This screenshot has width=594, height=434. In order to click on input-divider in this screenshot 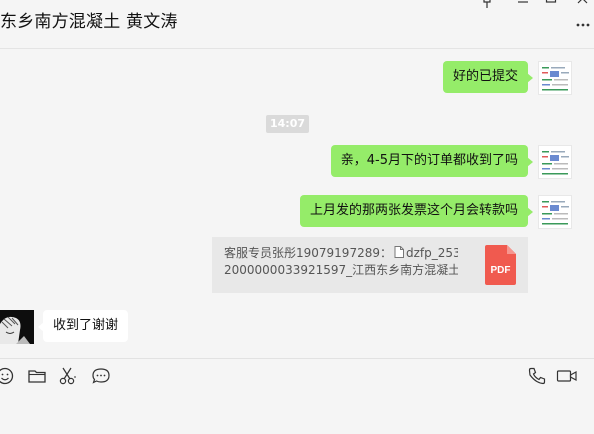, I will do `click(297, 358)`.